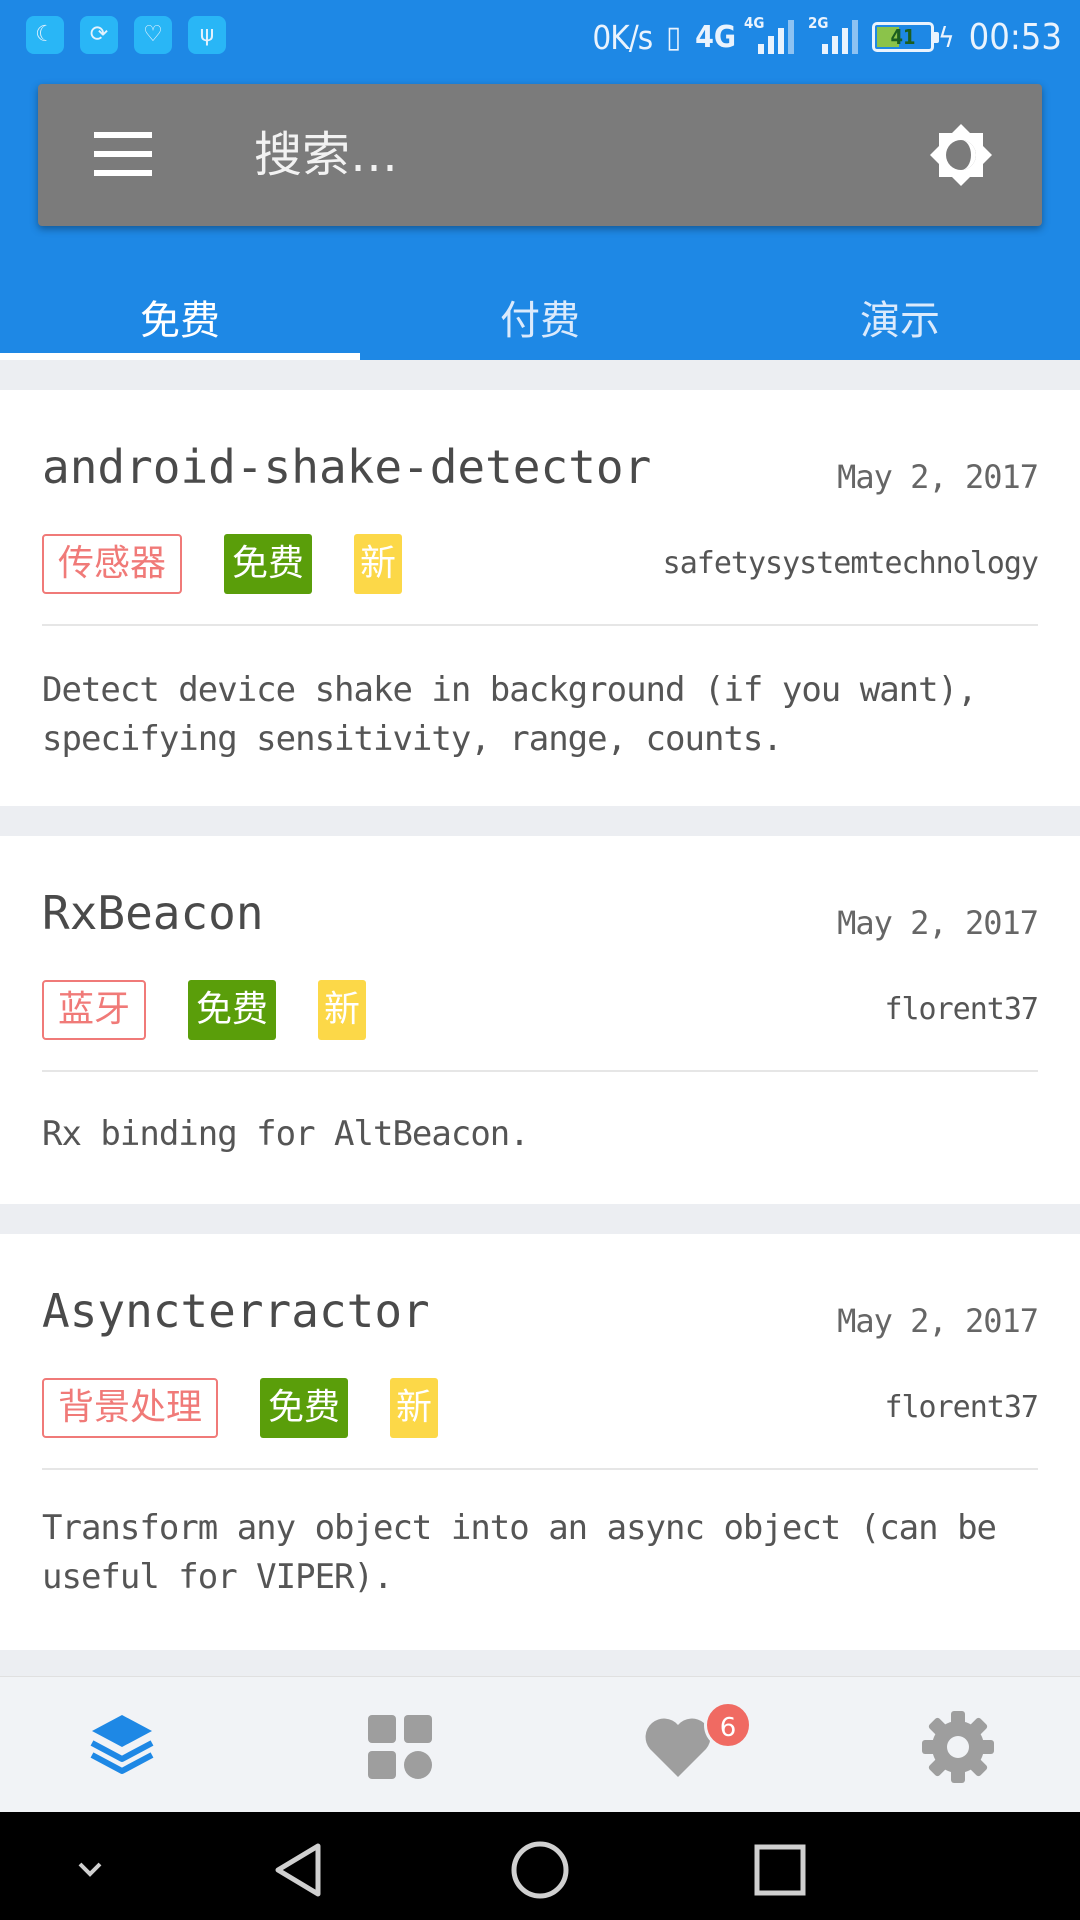  Describe the element at coordinates (622, 37) in the screenshot. I see `net-speed: 0K/s` at that location.